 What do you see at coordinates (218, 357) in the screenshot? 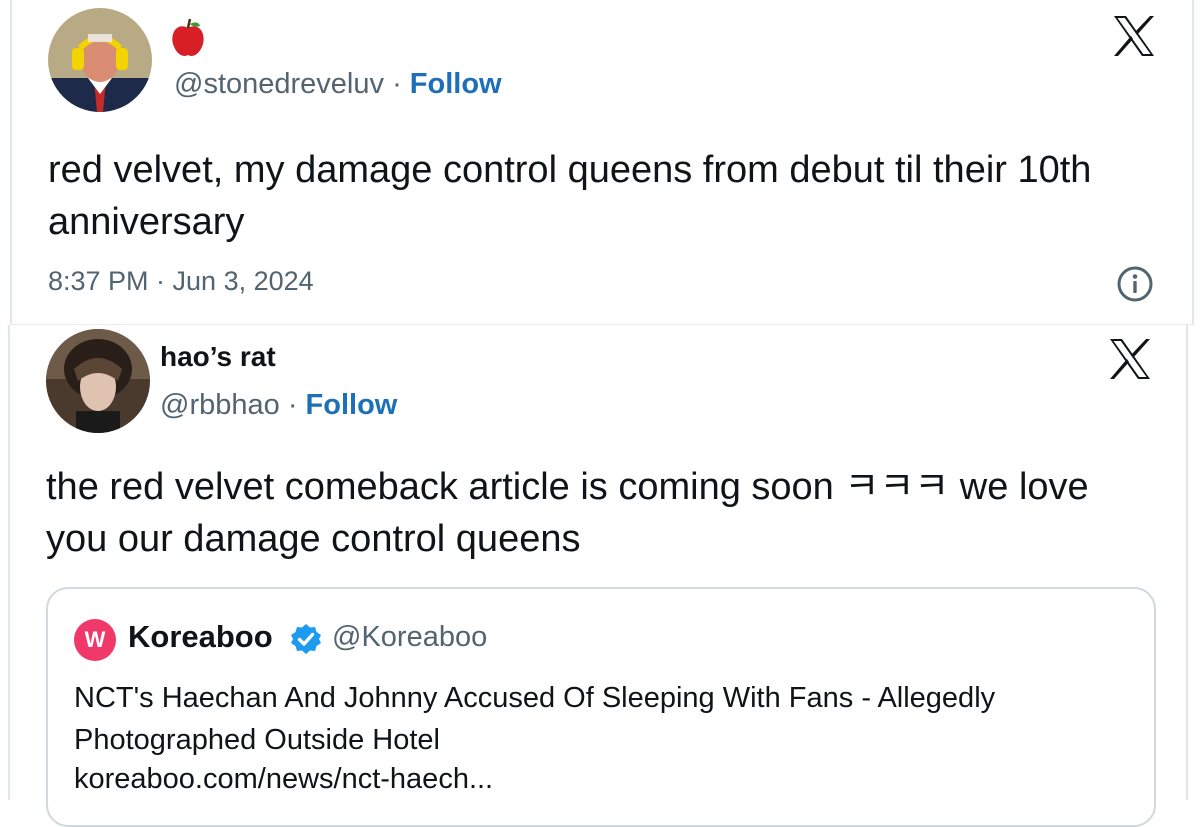
I see `display-name: hao’s rat` at bounding box center [218, 357].